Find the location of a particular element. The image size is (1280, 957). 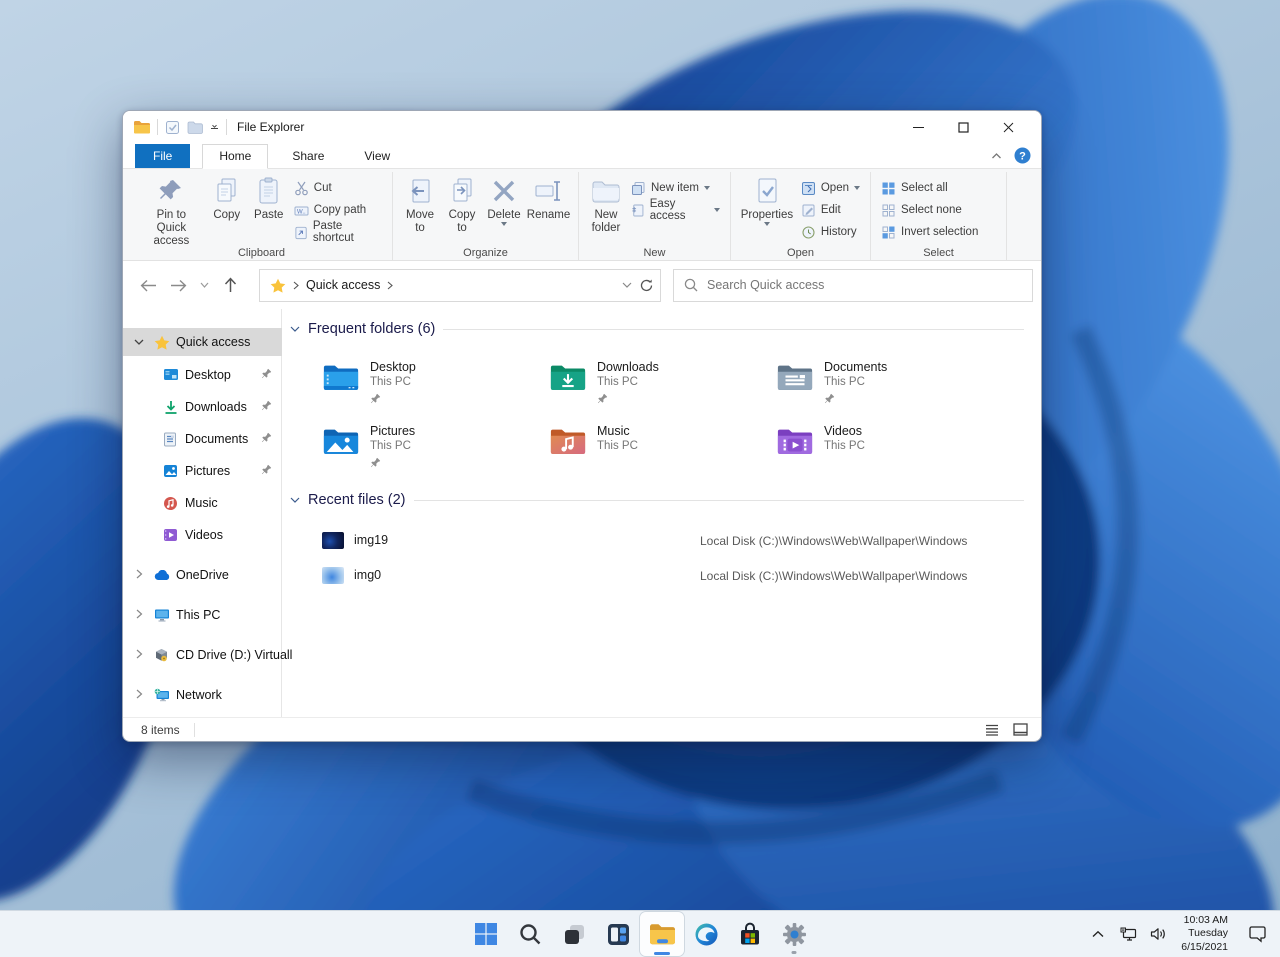

details-view-button is located at coordinates (992, 730).